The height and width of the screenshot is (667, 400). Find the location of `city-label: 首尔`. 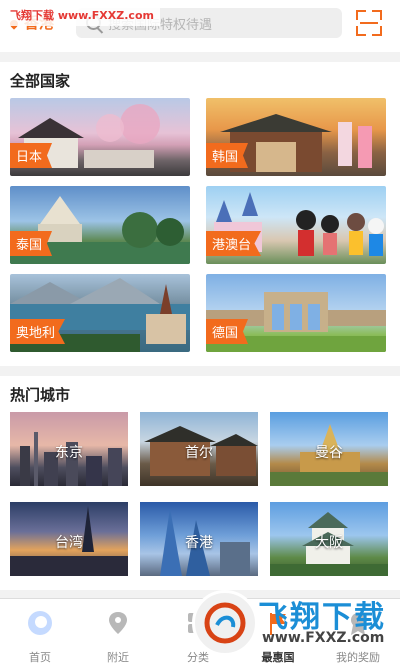

city-label: 首尔 is located at coordinates (199, 453).